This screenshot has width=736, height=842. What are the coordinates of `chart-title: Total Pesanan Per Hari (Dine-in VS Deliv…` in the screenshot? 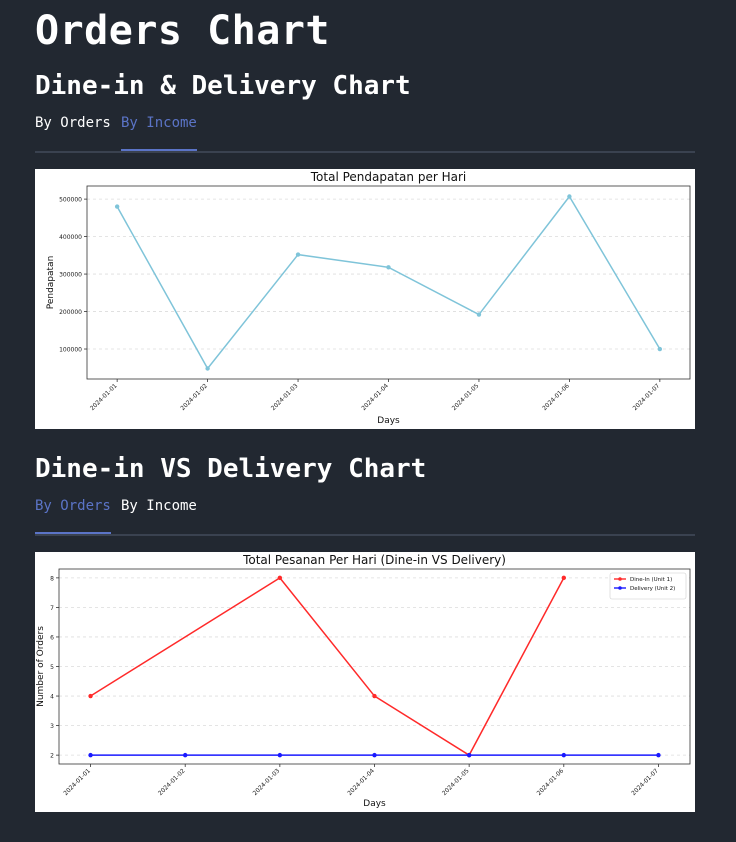 It's located at (374, 560).